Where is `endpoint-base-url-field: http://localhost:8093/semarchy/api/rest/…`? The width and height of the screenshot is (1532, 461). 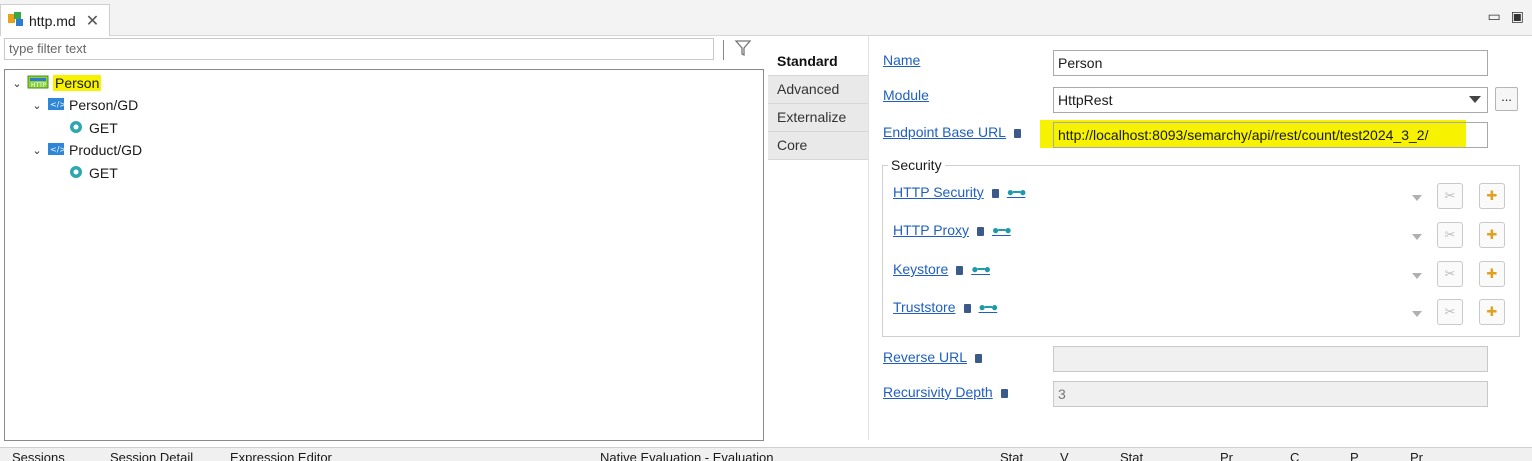 endpoint-base-url-field: http://localhost:8093/semarchy/api/rest/… is located at coordinates (1270, 135).